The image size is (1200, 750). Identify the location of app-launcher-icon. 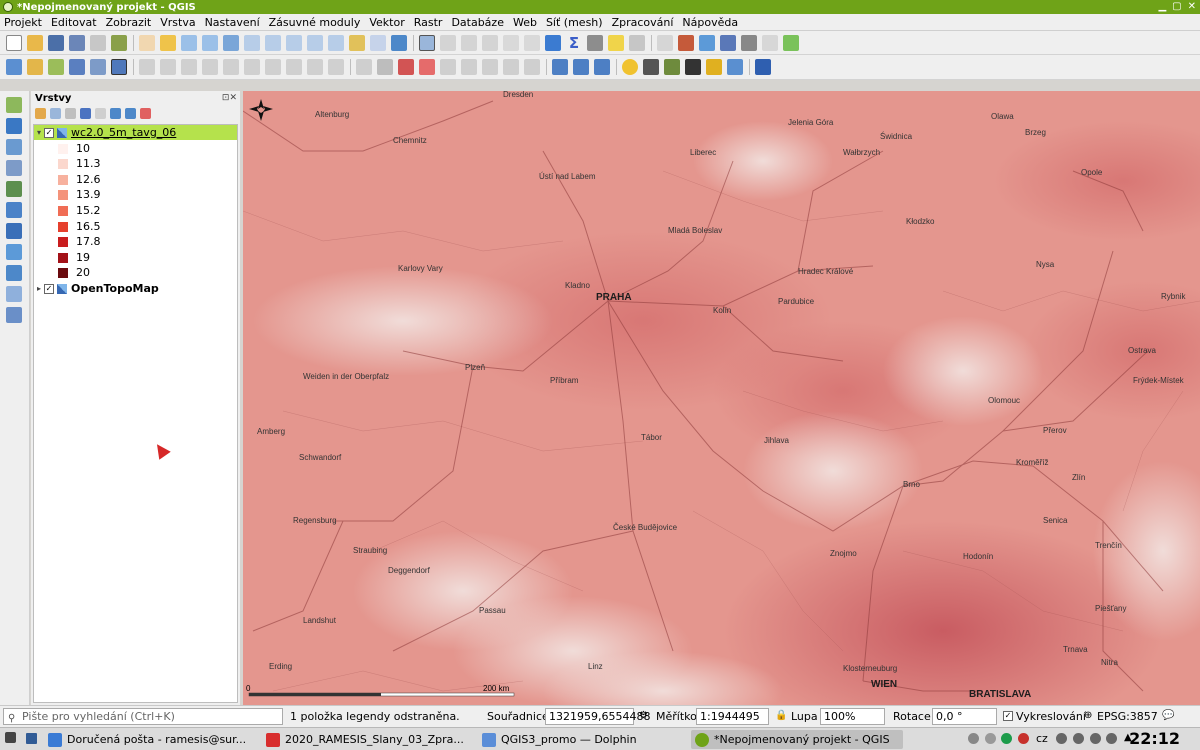
(10, 737).